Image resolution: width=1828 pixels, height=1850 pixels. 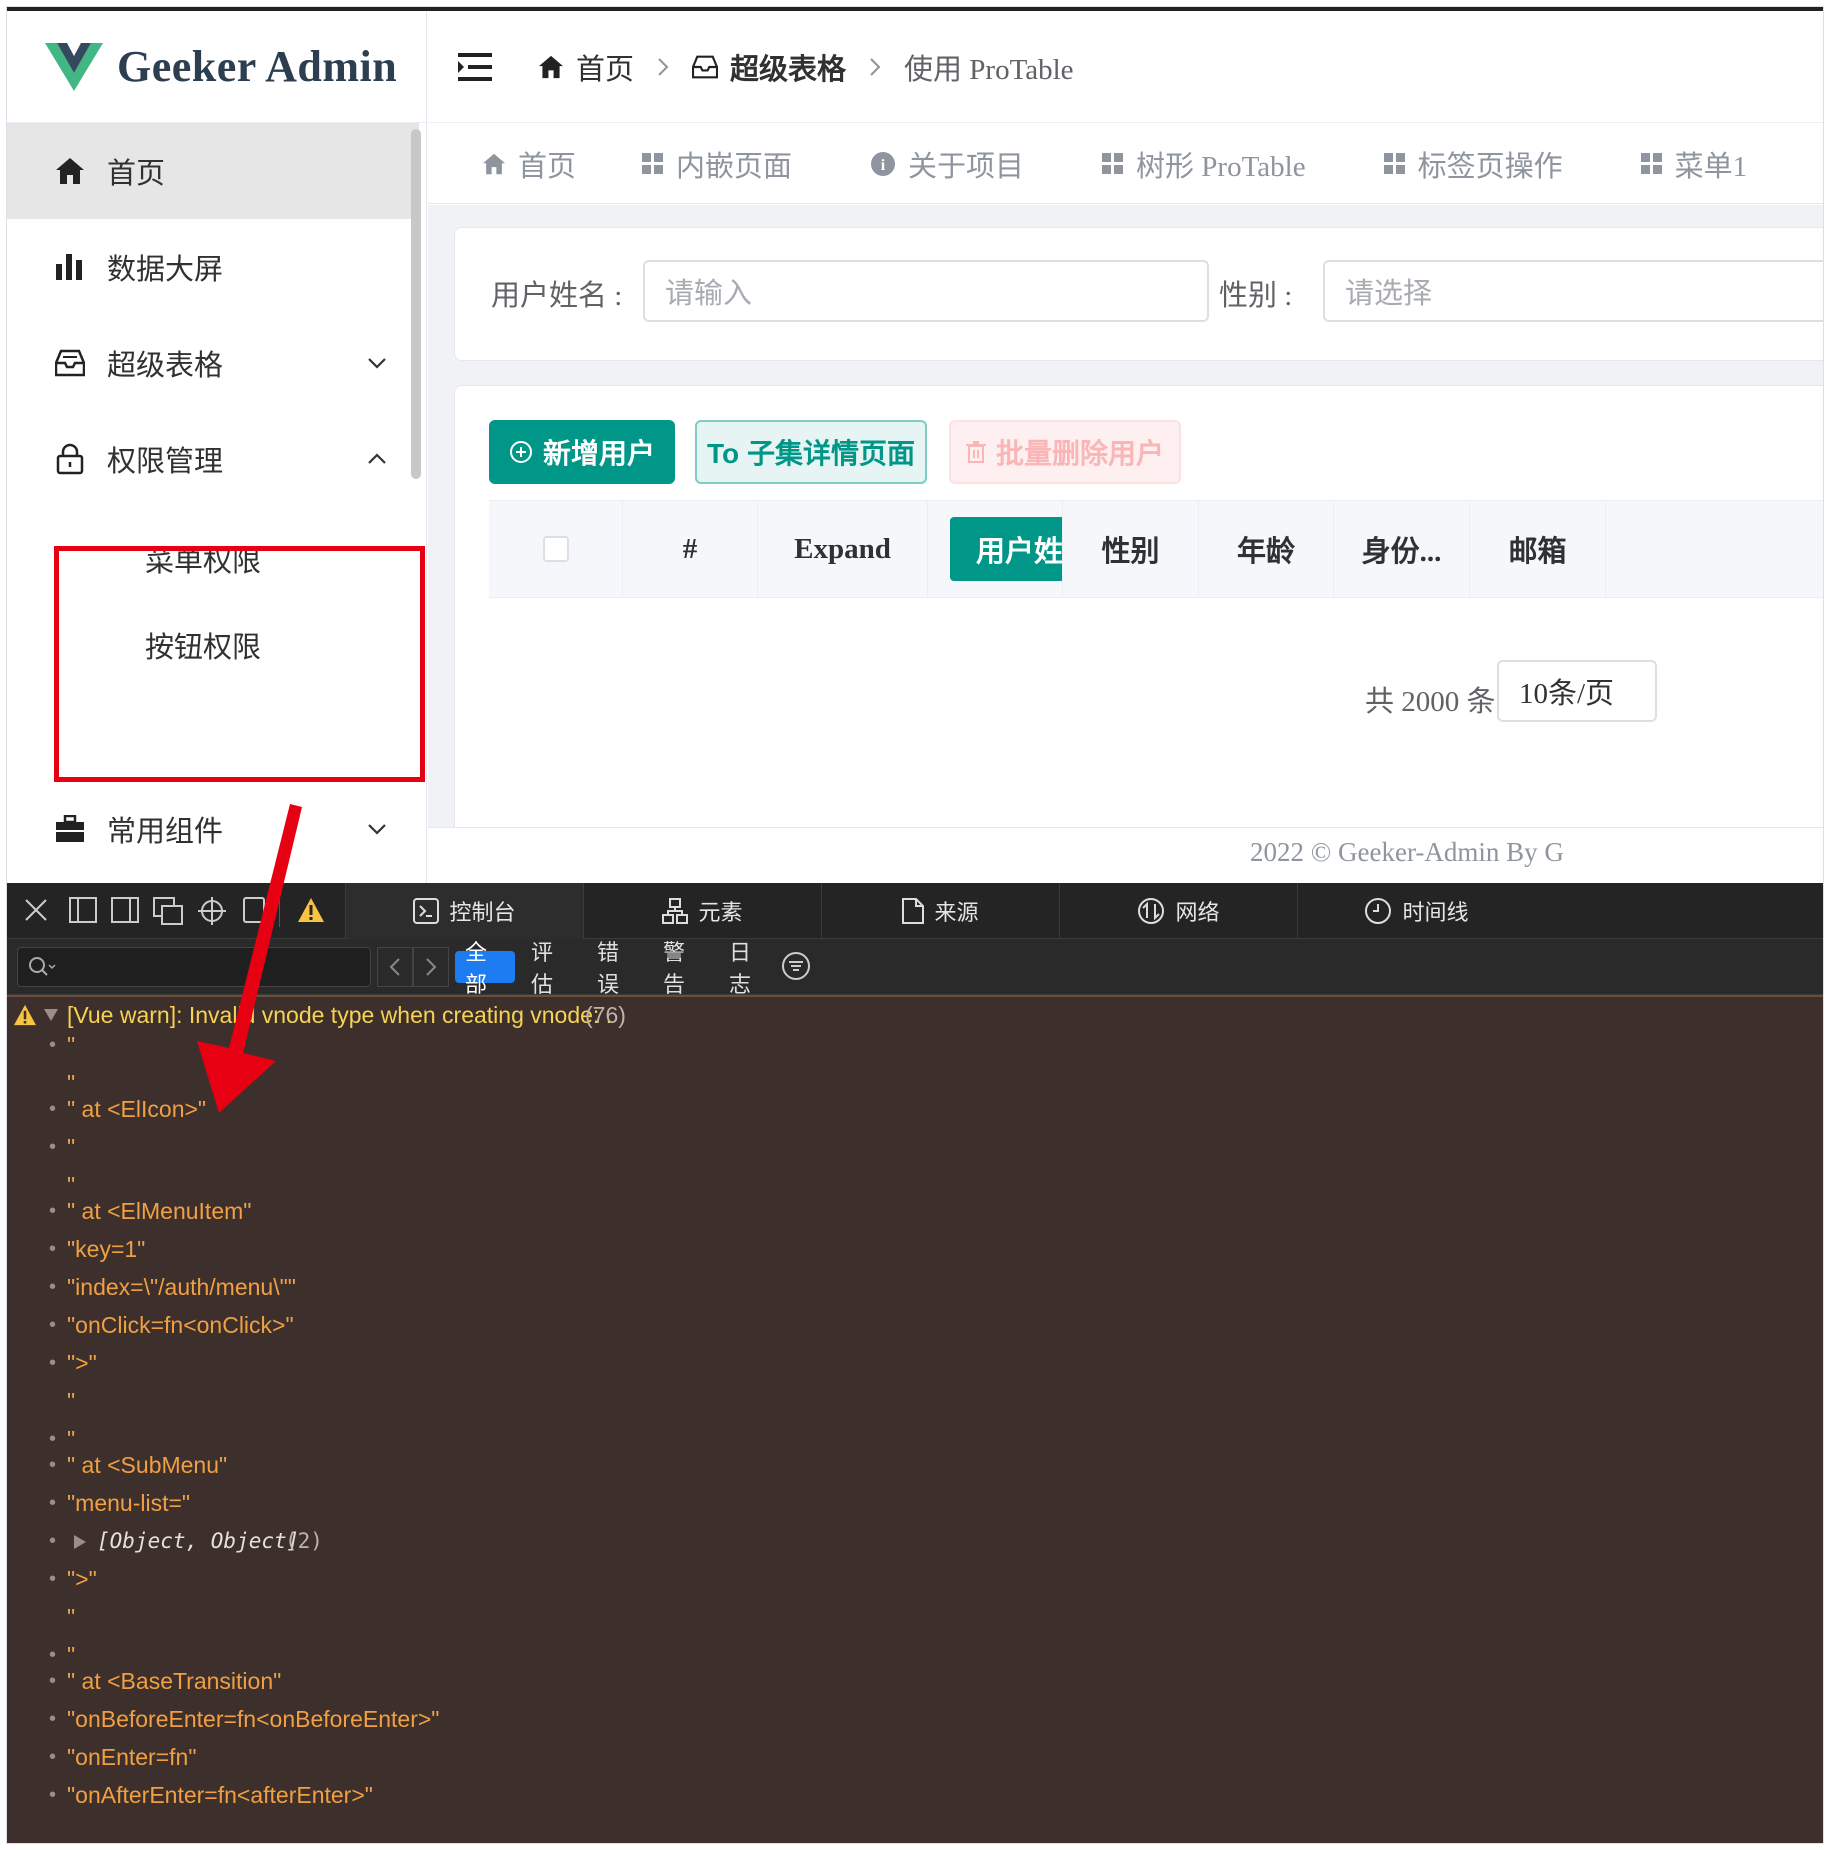 What do you see at coordinates (239, 664) in the screenshot?
I see `annotation-highlight-box` at bounding box center [239, 664].